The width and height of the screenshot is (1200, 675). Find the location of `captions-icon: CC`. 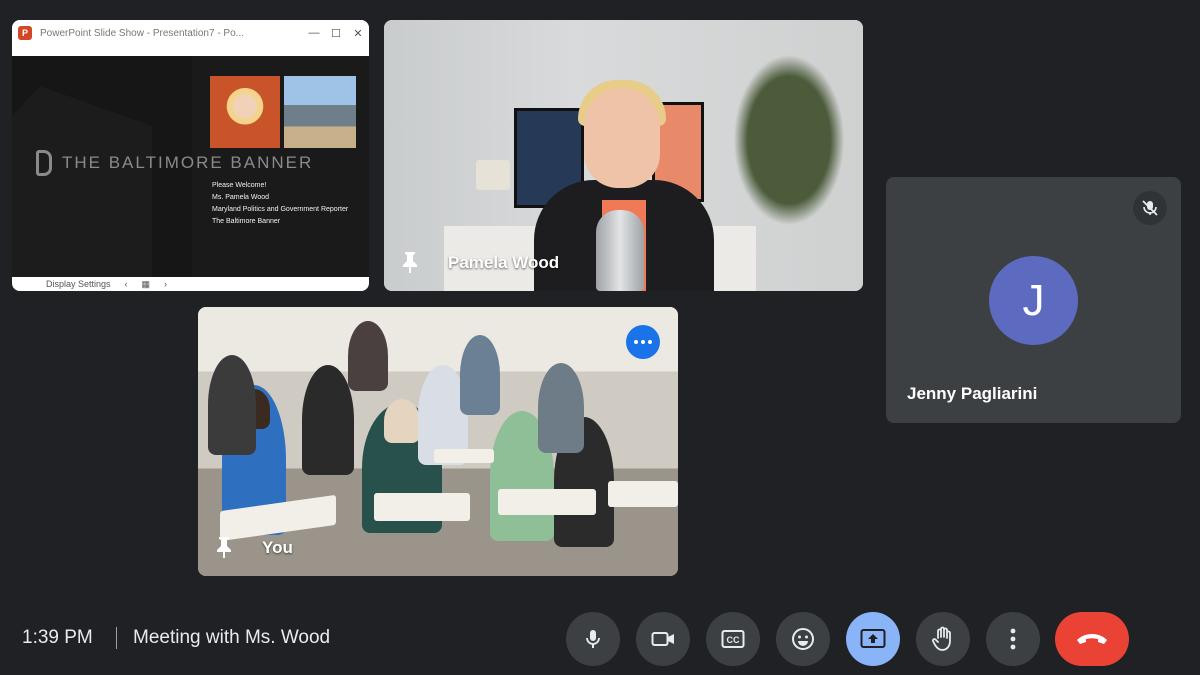

captions-icon: CC is located at coordinates (733, 639).